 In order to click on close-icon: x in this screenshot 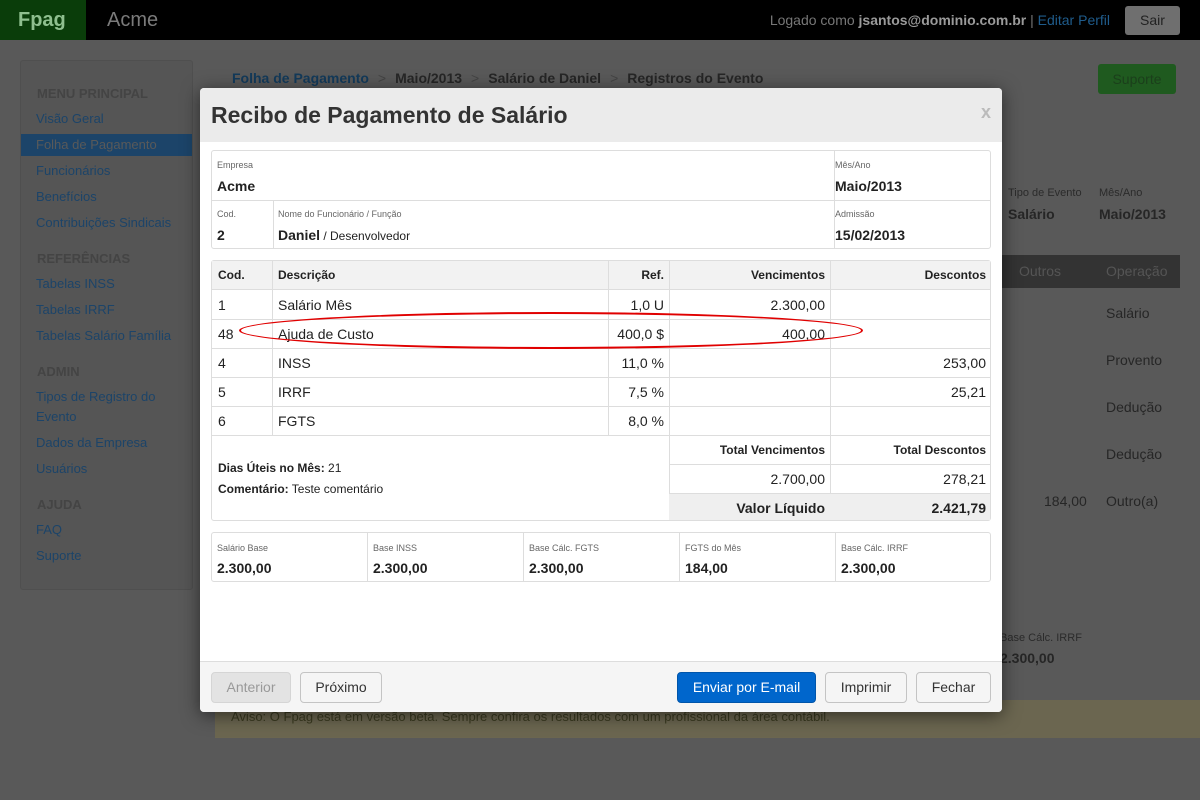, I will do `click(986, 112)`.